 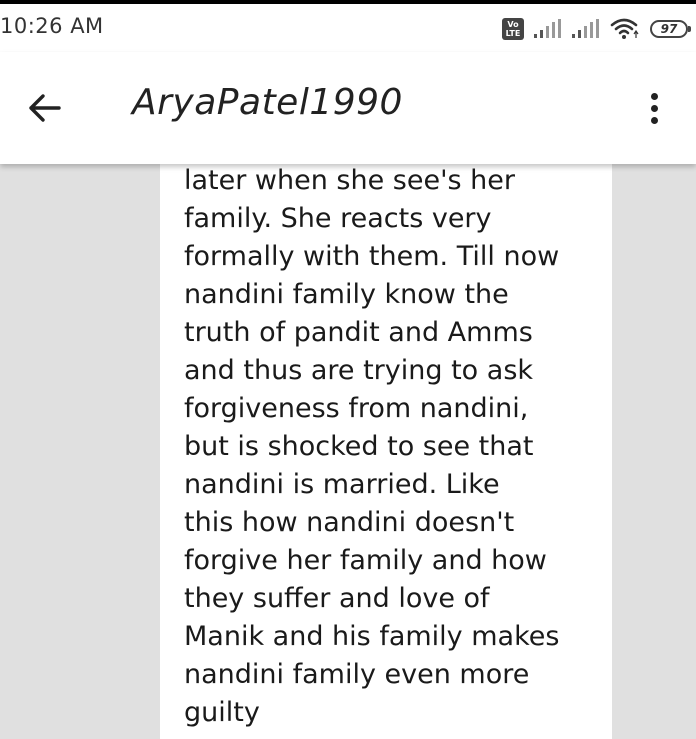 I want to click on status-icons: Vo LTE 97, so click(x=596, y=29).